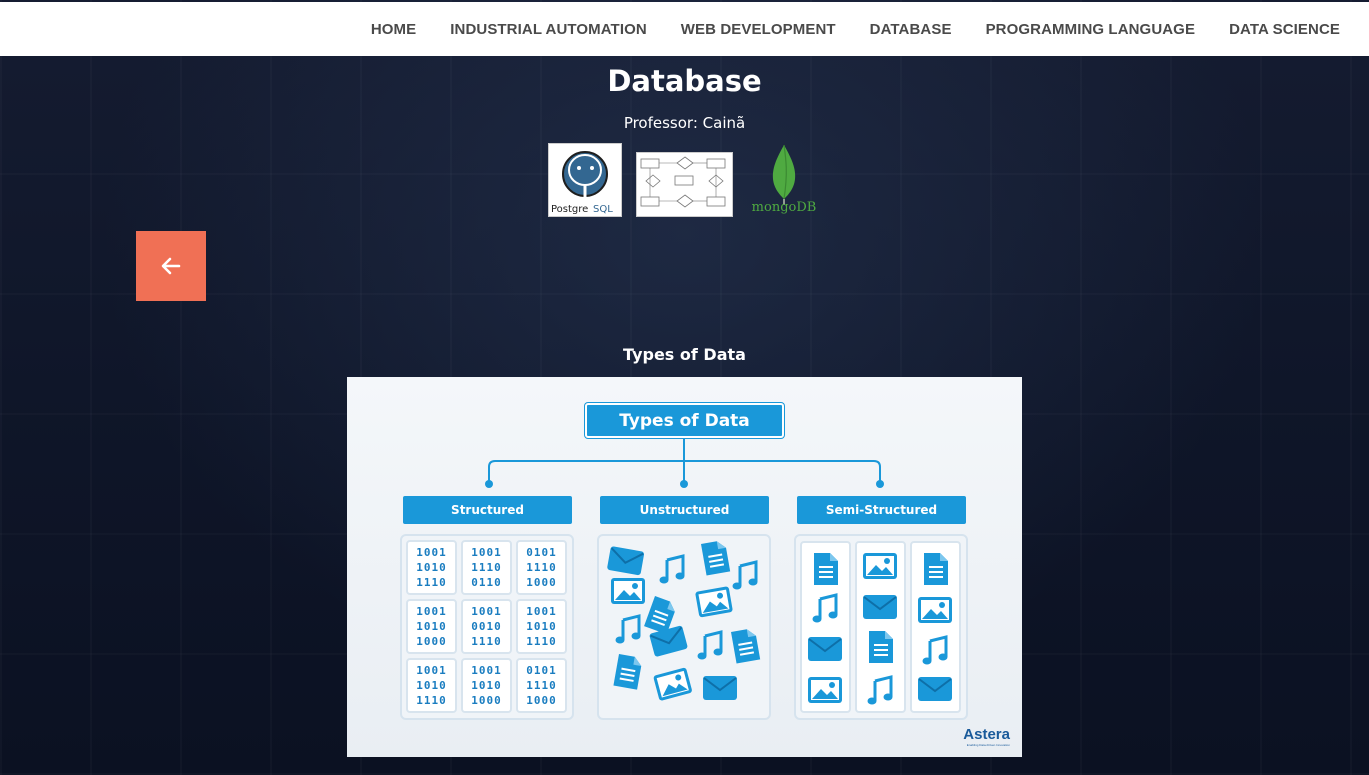 The image size is (1369, 775). I want to click on mongodb-logo: mongoDB, so click(784, 180).